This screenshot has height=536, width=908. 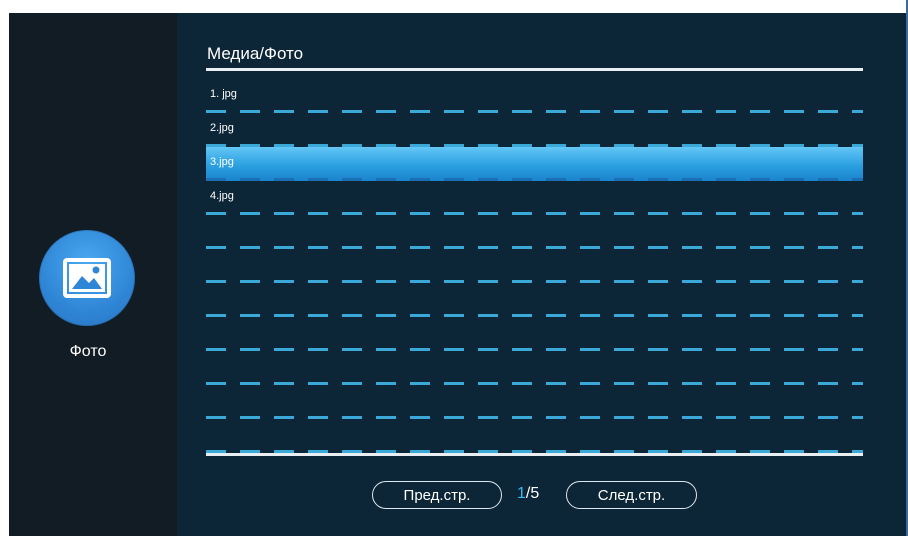 I want to click on total-pages: /5, so click(x=532, y=493).